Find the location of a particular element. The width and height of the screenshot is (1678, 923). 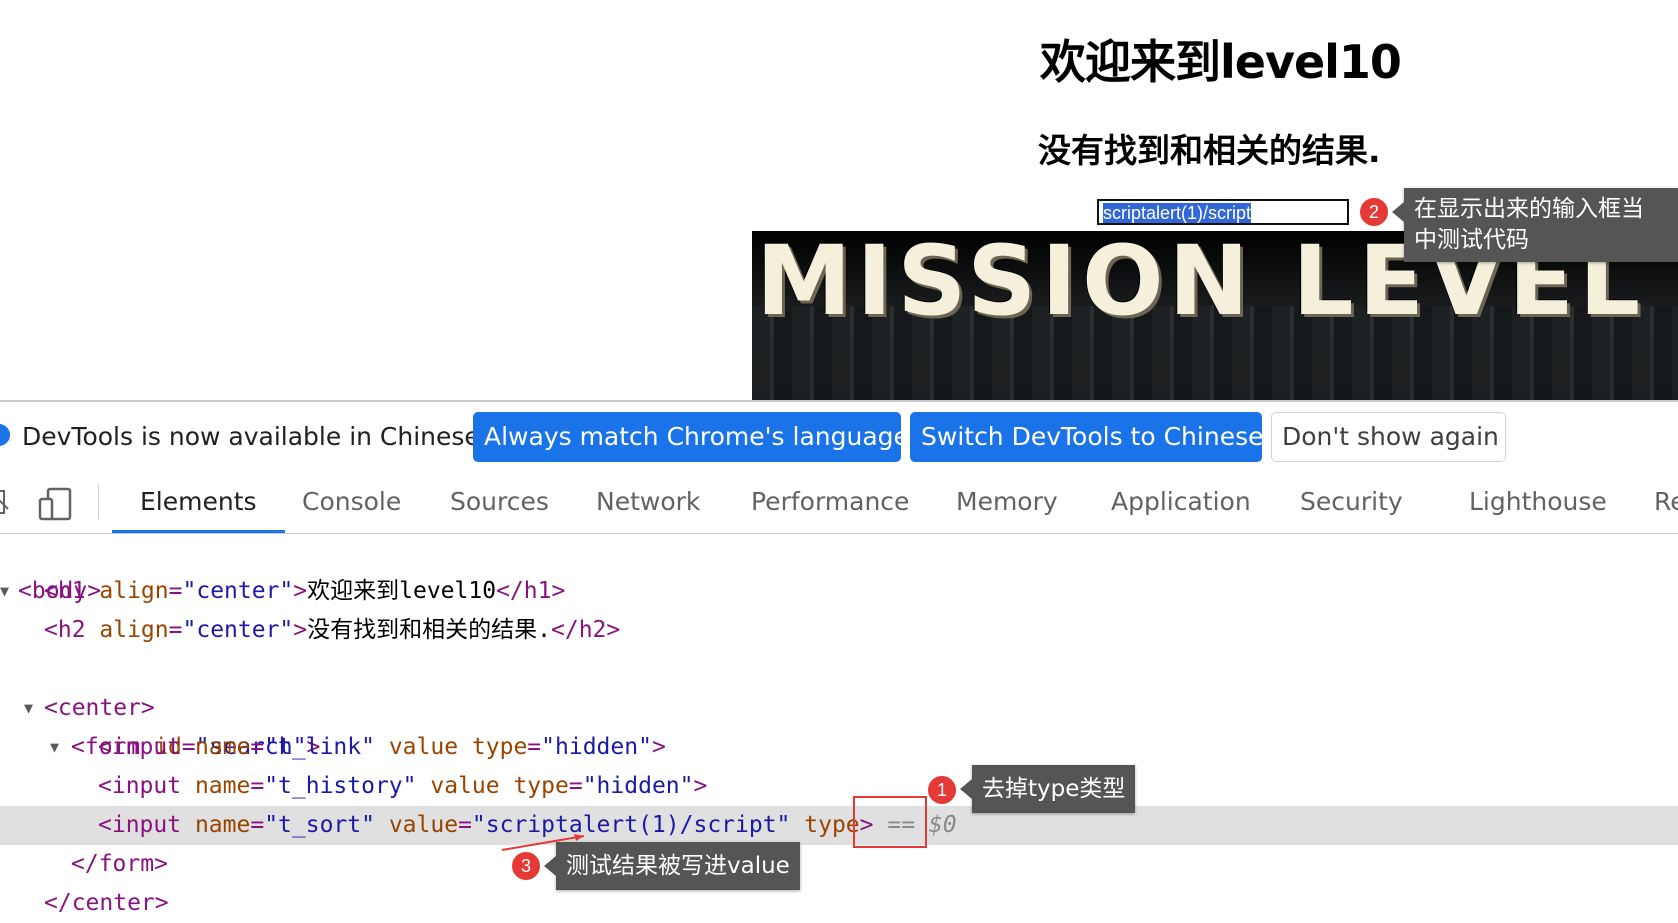

callout-2-line2: 中测试代码 is located at coordinates (1471, 240).